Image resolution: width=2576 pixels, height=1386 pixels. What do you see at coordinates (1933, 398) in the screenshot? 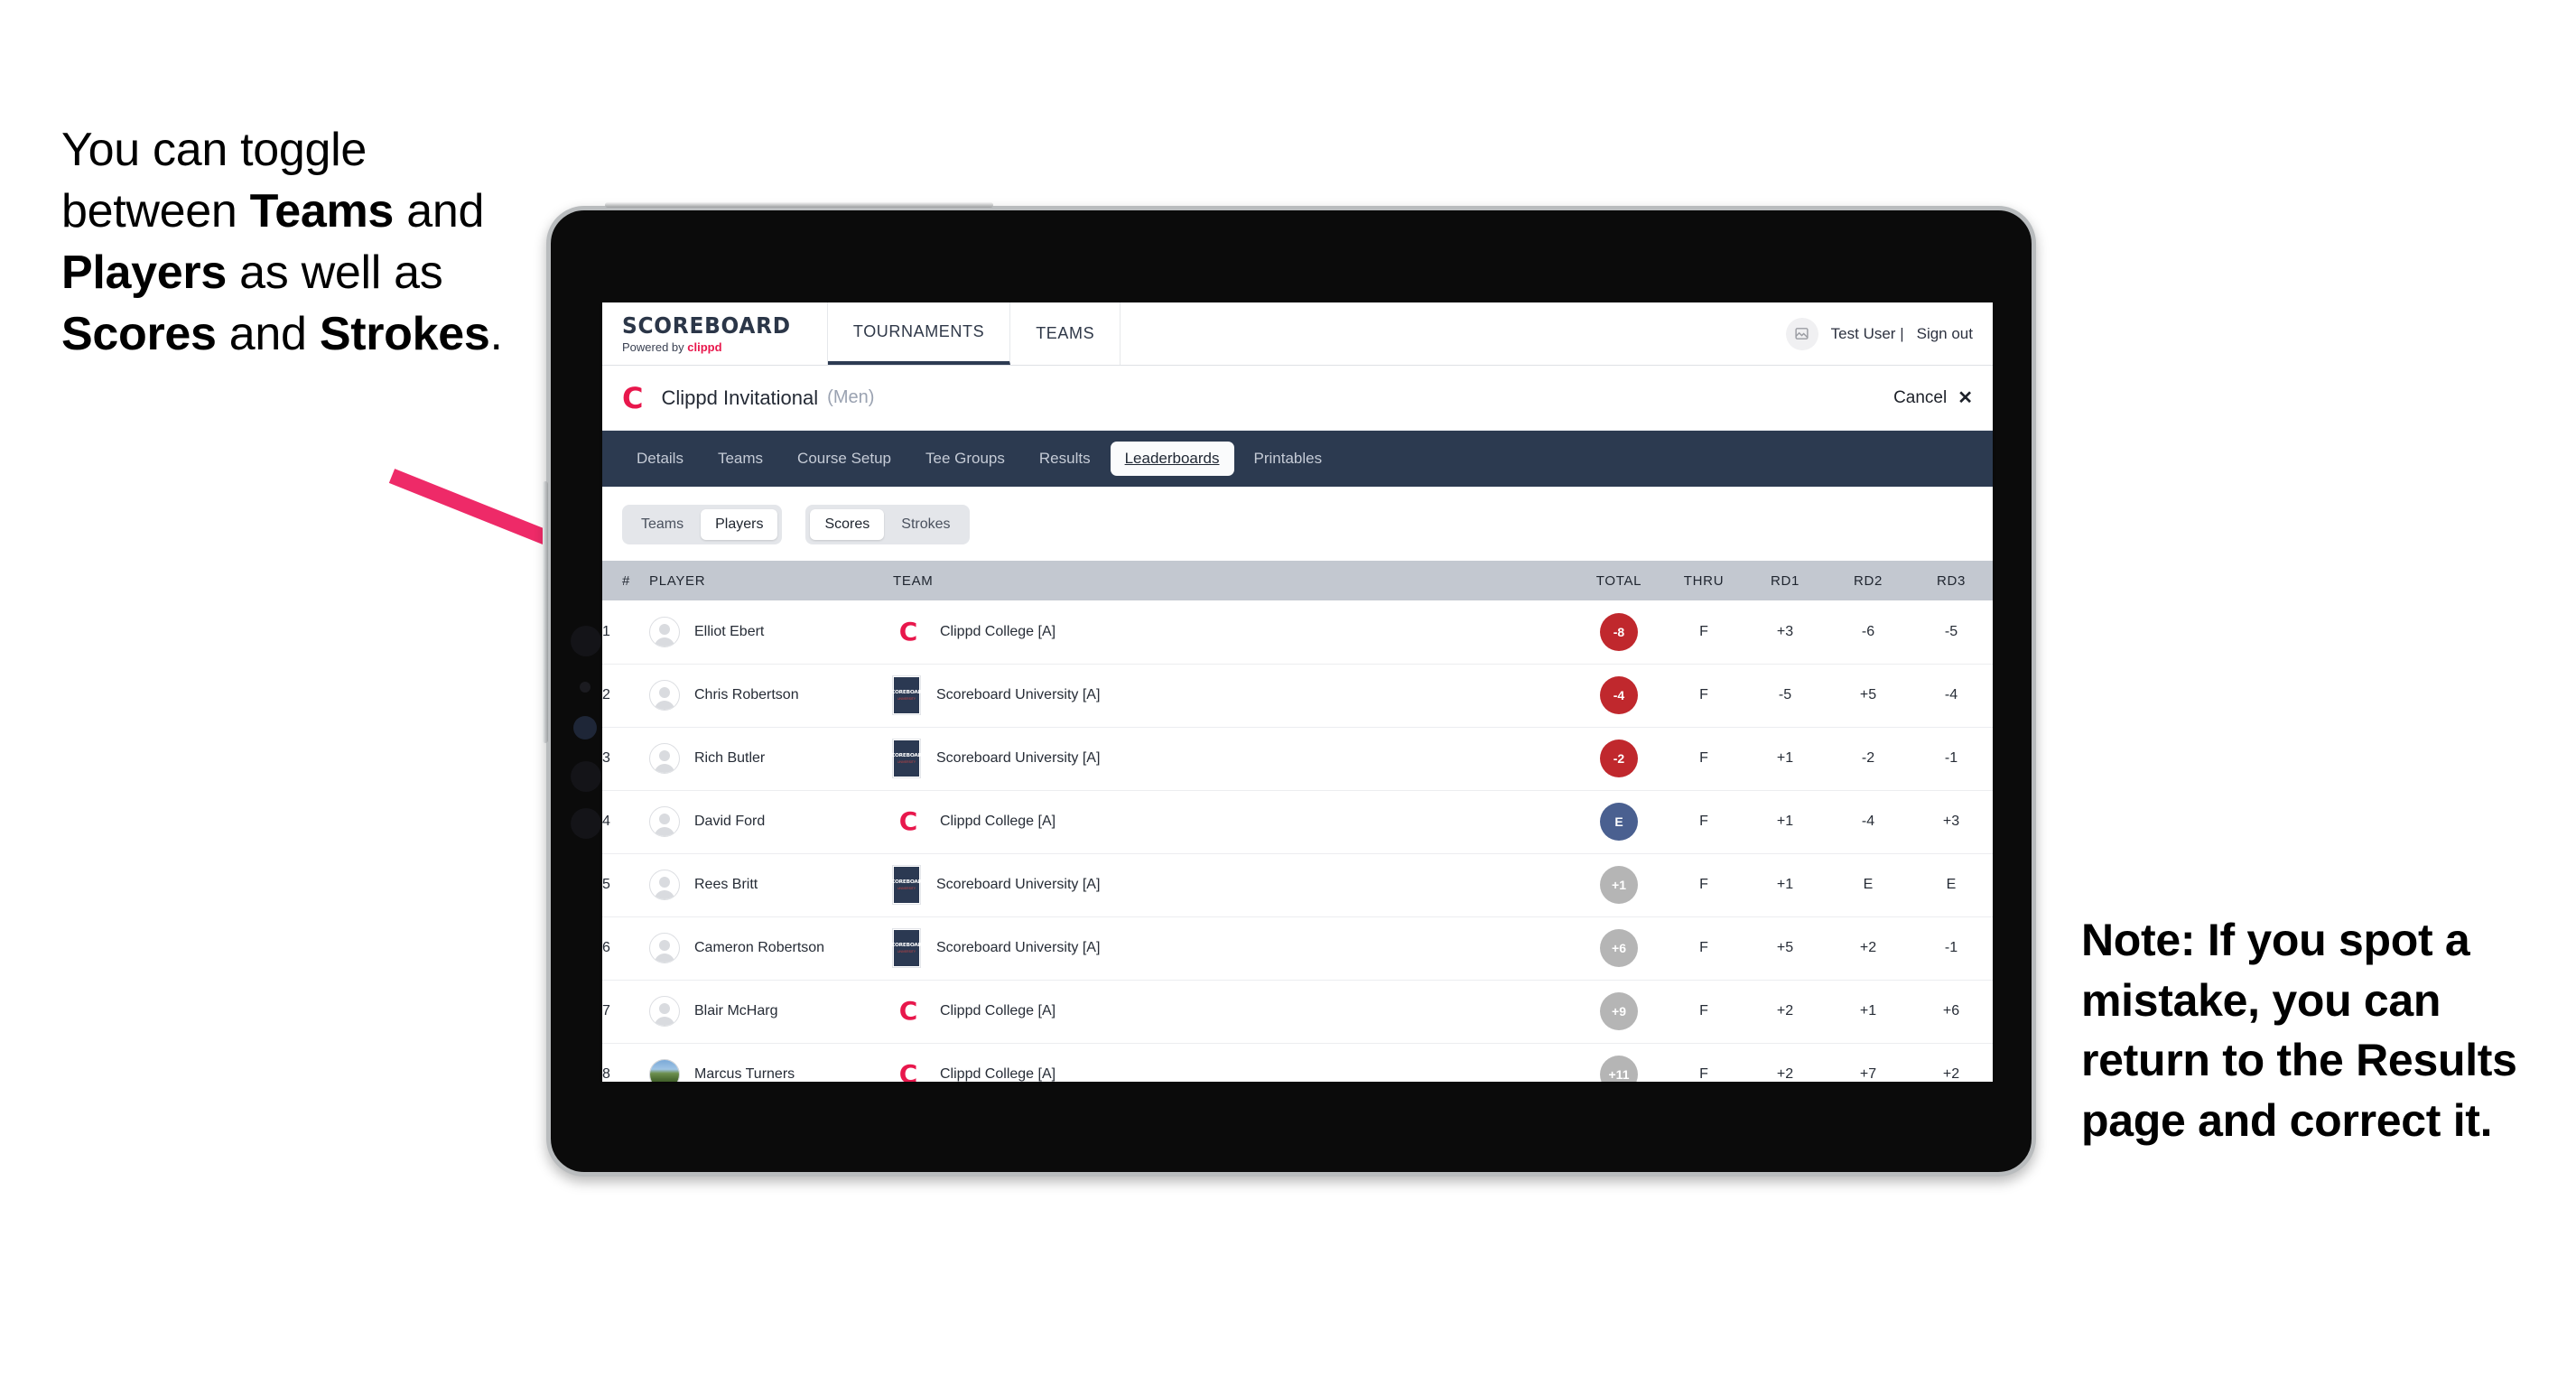
I see `cancel-button: Cancel ✕` at bounding box center [1933, 398].